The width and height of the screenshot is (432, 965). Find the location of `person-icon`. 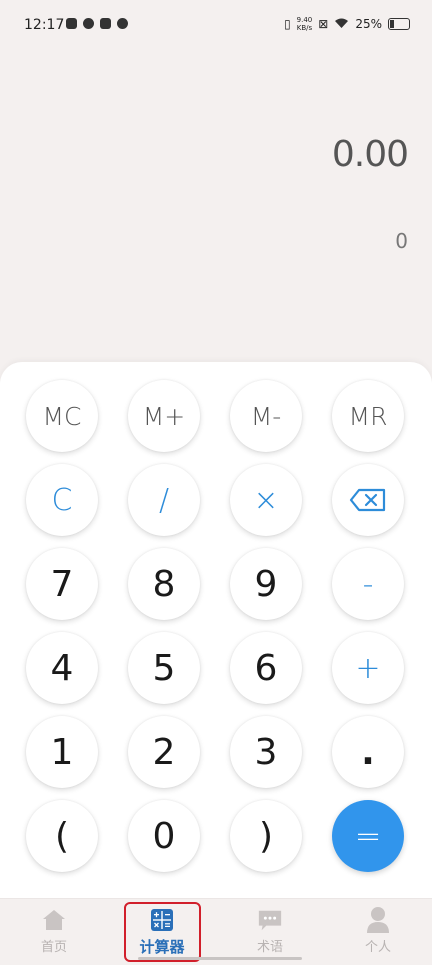

person-icon is located at coordinates (378, 920).